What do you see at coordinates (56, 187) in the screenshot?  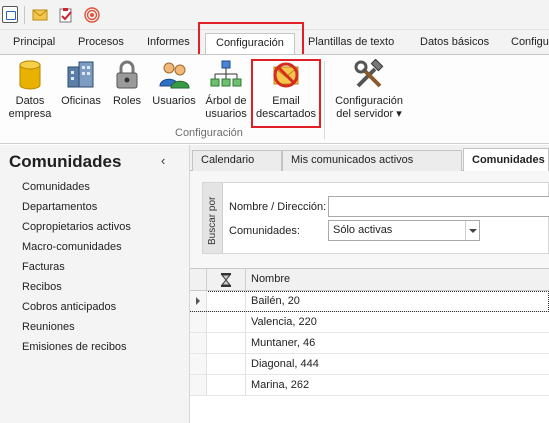 I see `nav-item-comunidades: Comunidades` at bounding box center [56, 187].